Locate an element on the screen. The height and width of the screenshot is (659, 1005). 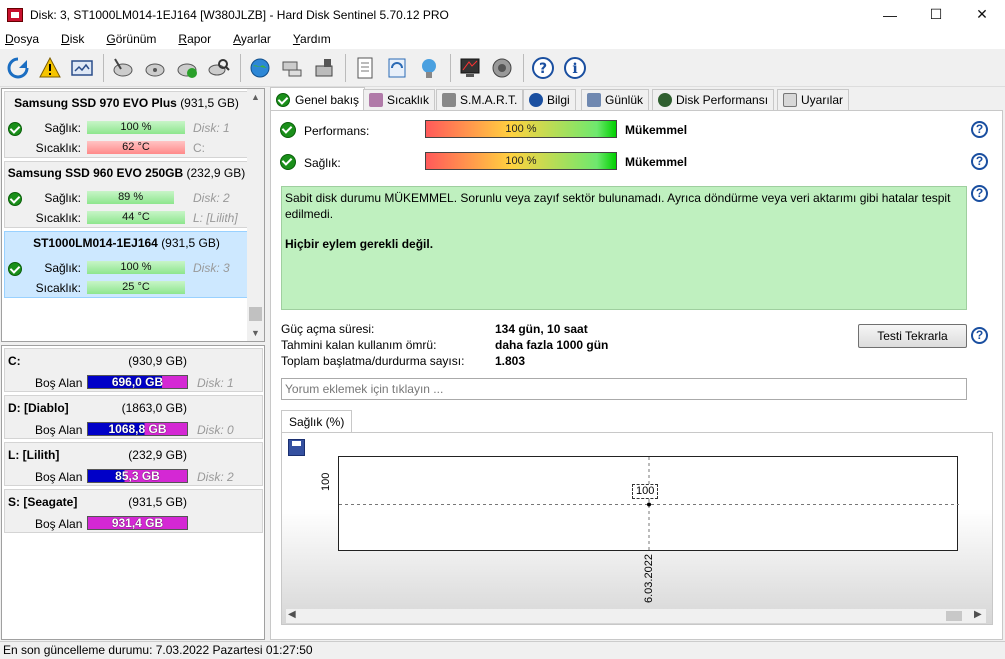
menu-rapor: Rapor is located at coordinates (194, 39).